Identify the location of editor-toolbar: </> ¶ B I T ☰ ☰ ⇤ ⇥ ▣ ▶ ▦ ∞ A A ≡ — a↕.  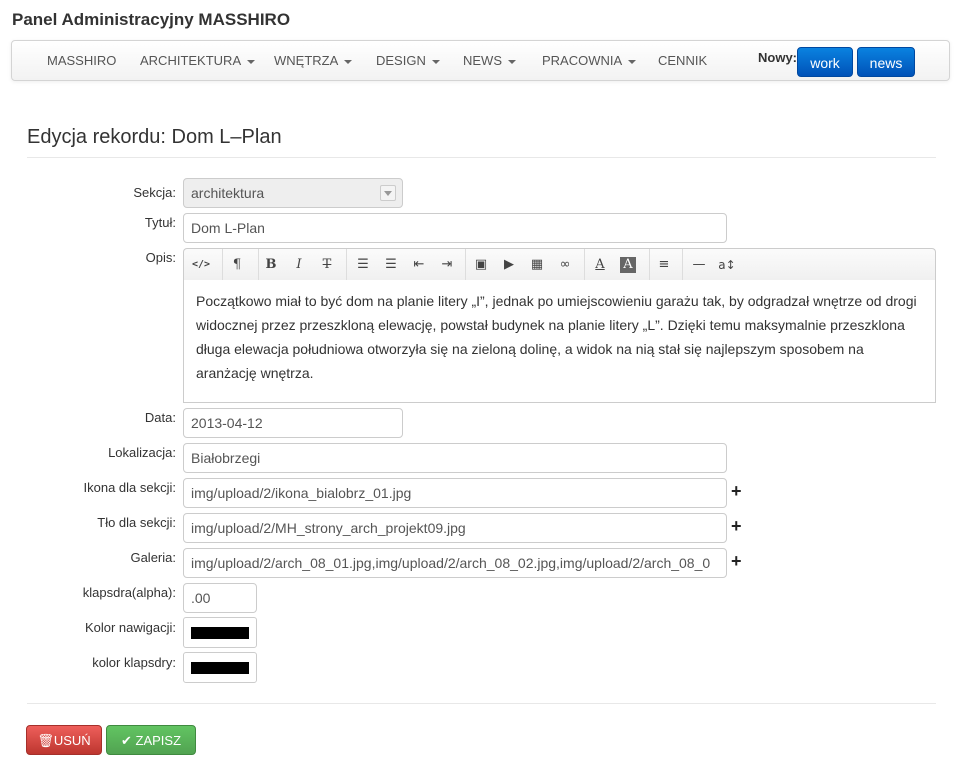
(559, 264).